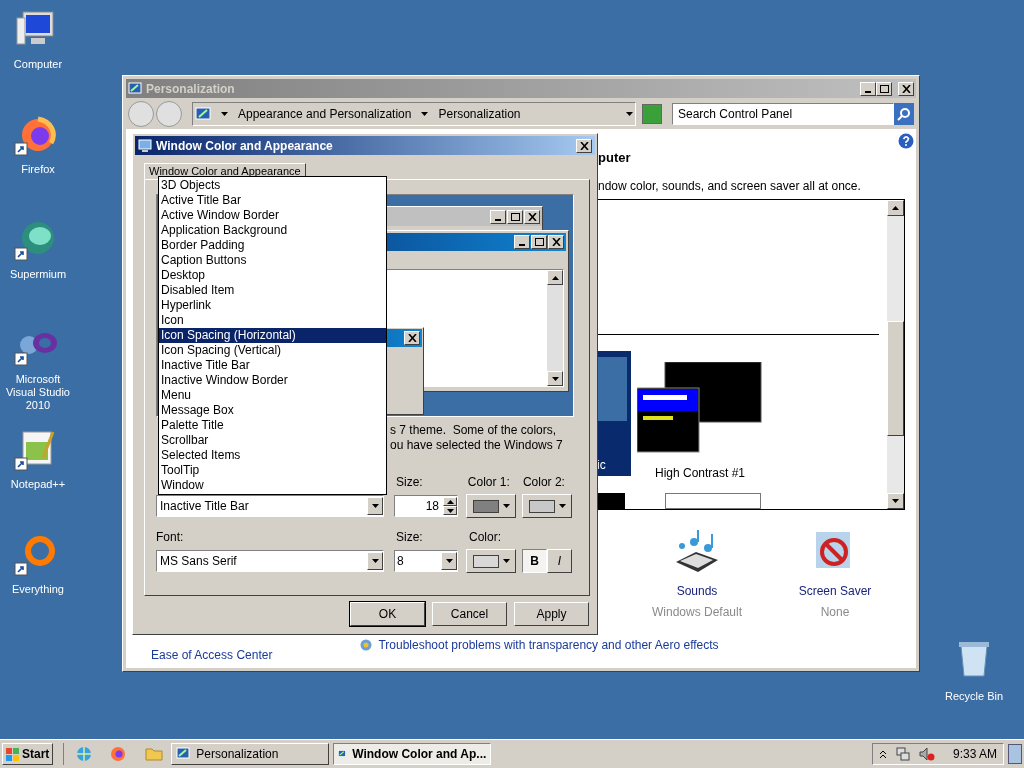  What do you see at coordinates (272, 275) in the screenshot?
I see `dropdown-option: Desktop` at bounding box center [272, 275].